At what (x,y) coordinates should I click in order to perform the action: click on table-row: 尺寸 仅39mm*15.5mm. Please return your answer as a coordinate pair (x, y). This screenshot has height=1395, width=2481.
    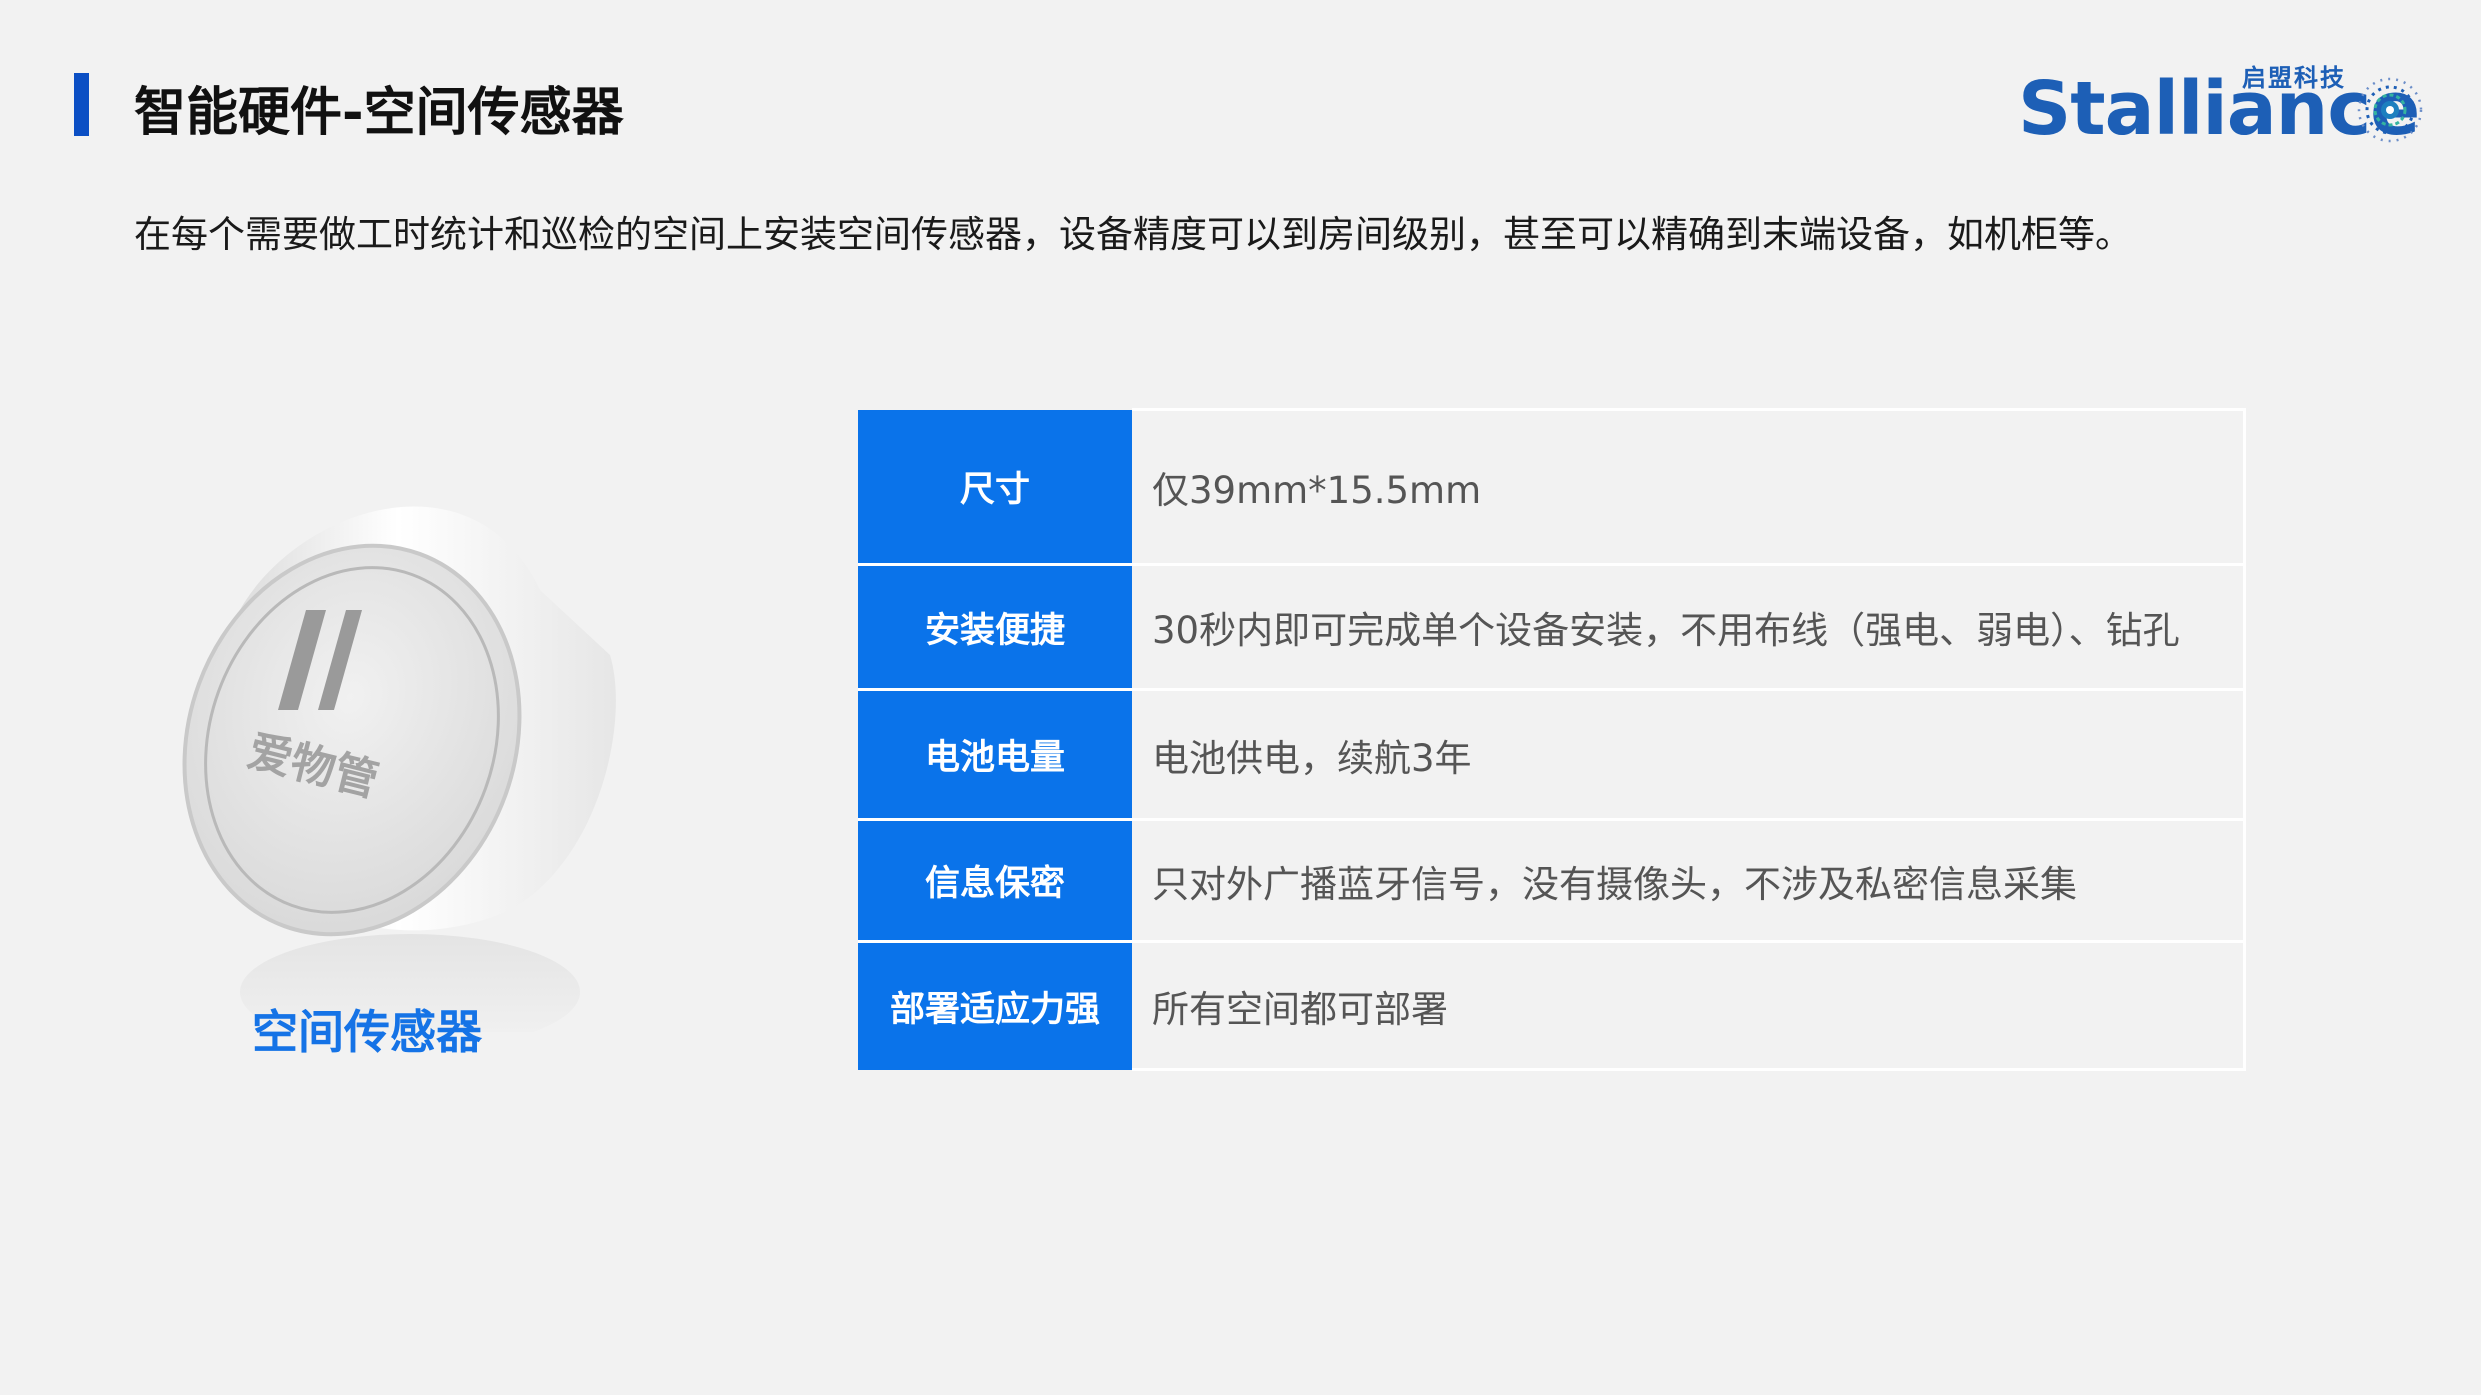
    Looking at the image, I should click on (1552, 487).